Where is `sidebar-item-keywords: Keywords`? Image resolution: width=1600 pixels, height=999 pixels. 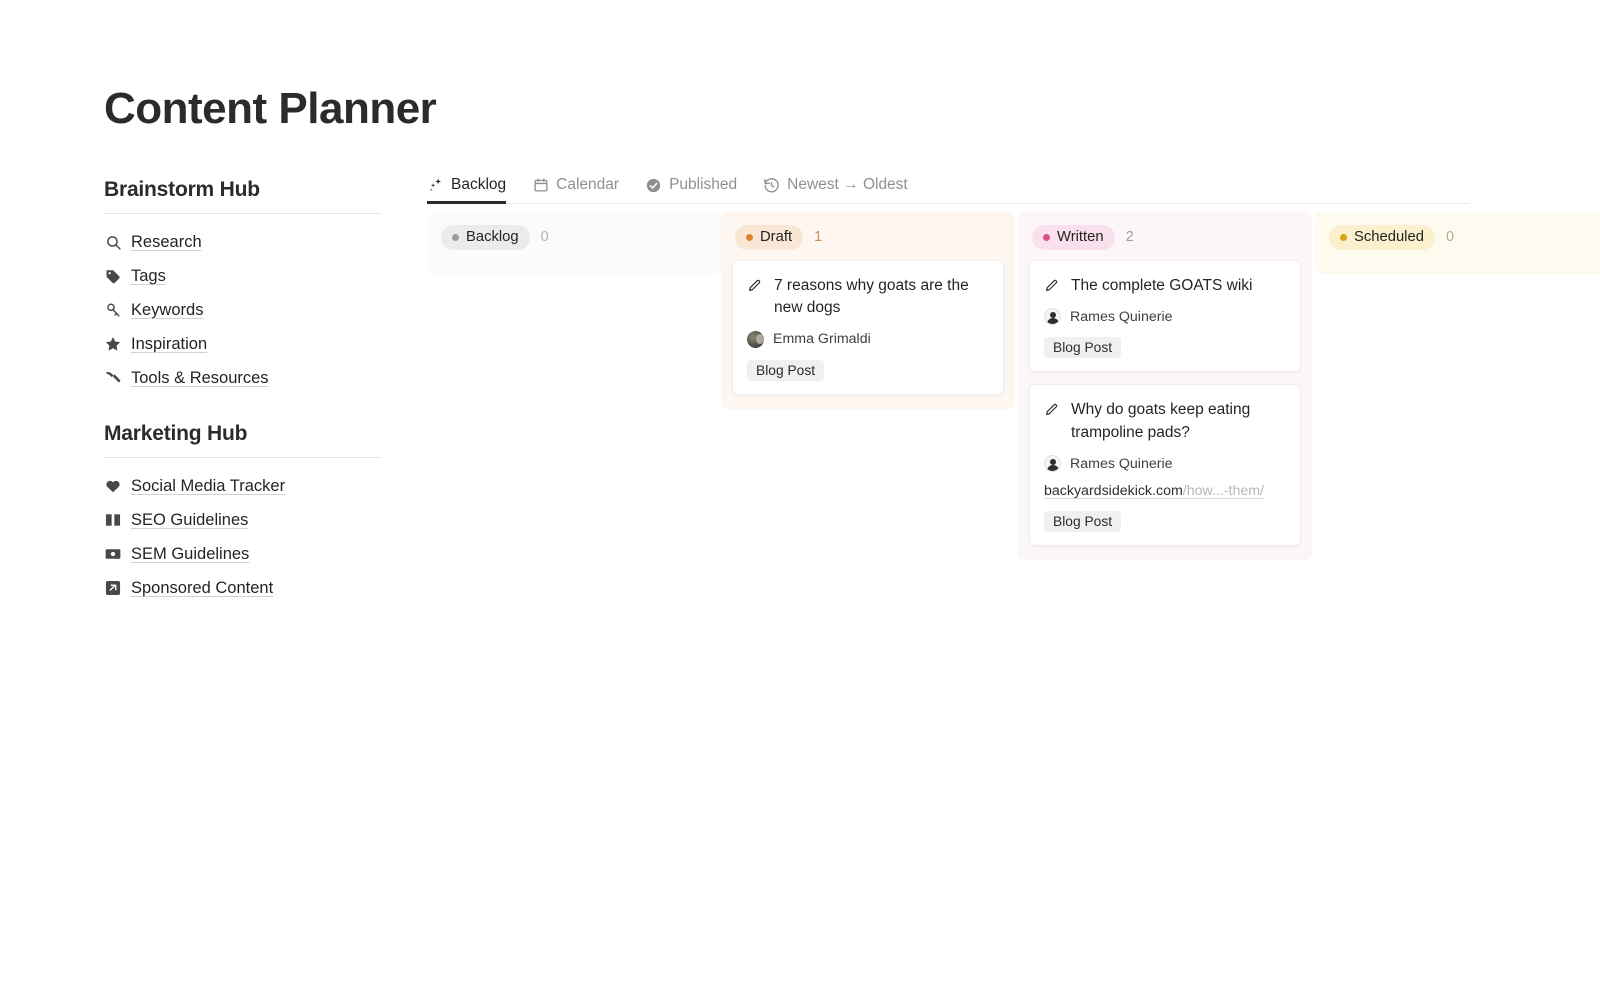 sidebar-item-keywords: Keywords is located at coordinates (243, 310).